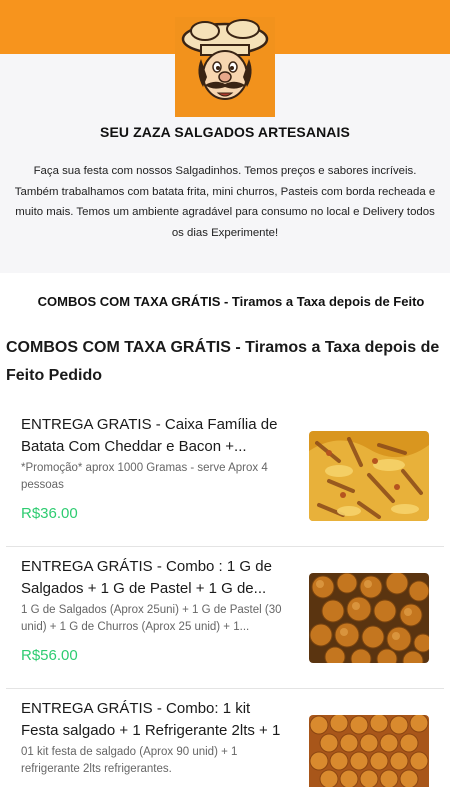 This screenshot has width=450, height=787. What do you see at coordinates (369, 751) in the screenshot?
I see `party-snacks-photo` at bounding box center [369, 751].